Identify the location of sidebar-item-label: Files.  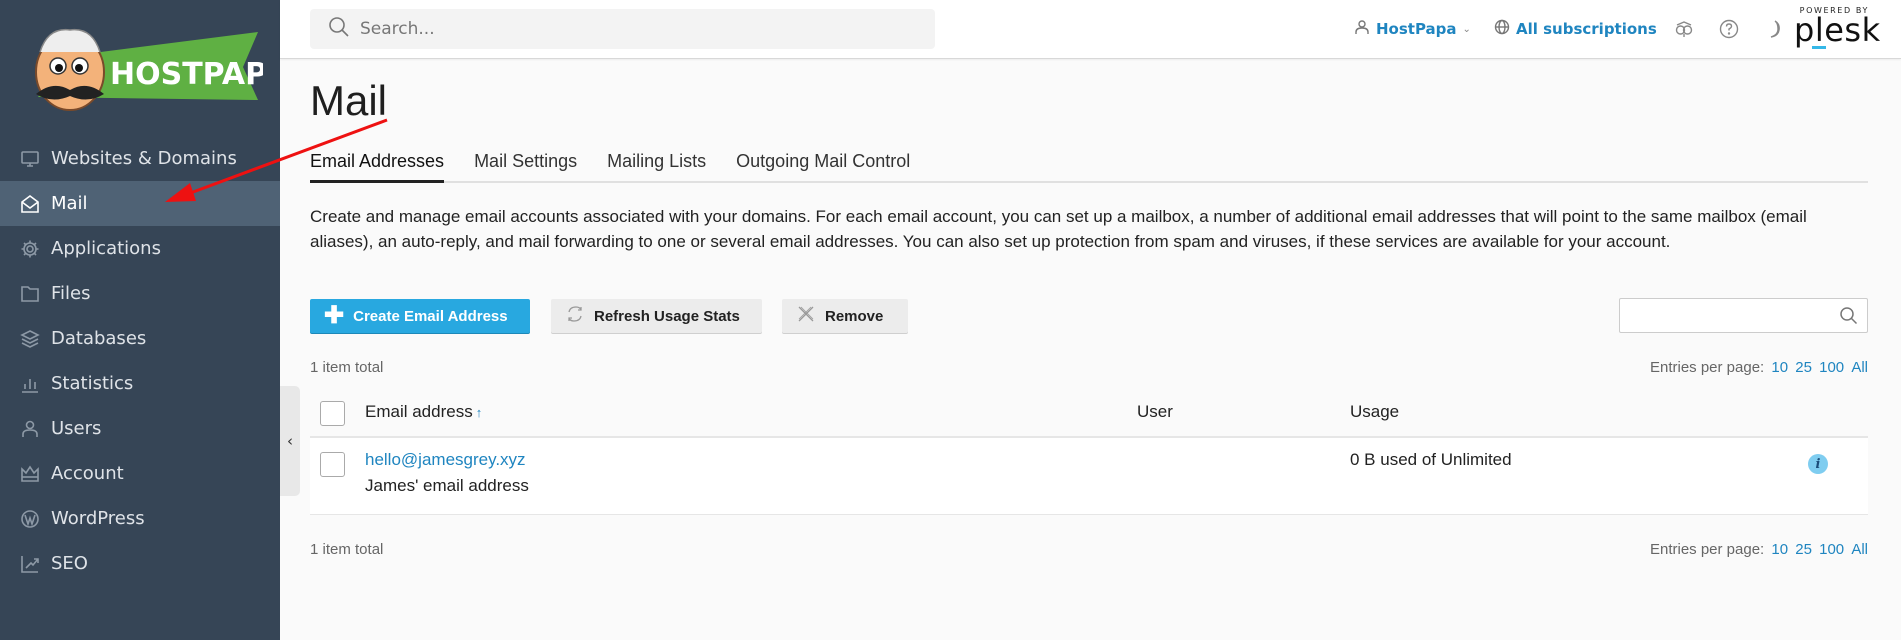
(71, 293).